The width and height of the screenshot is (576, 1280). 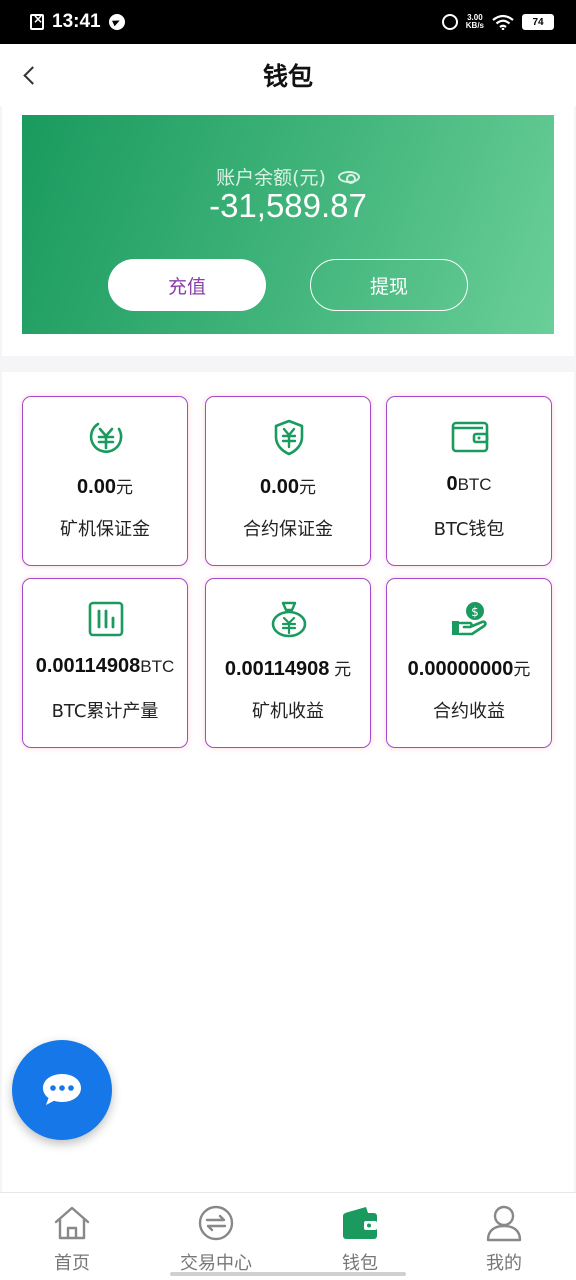 I want to click on battery-icon: 74, so click(x=538, y=22).